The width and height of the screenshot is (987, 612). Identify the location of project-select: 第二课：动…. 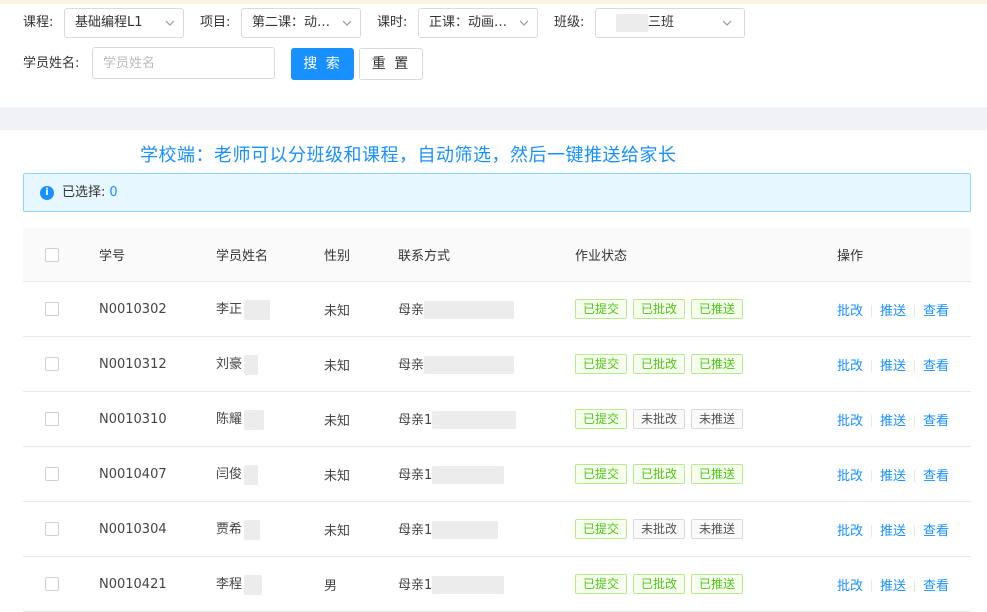
(301, 23).